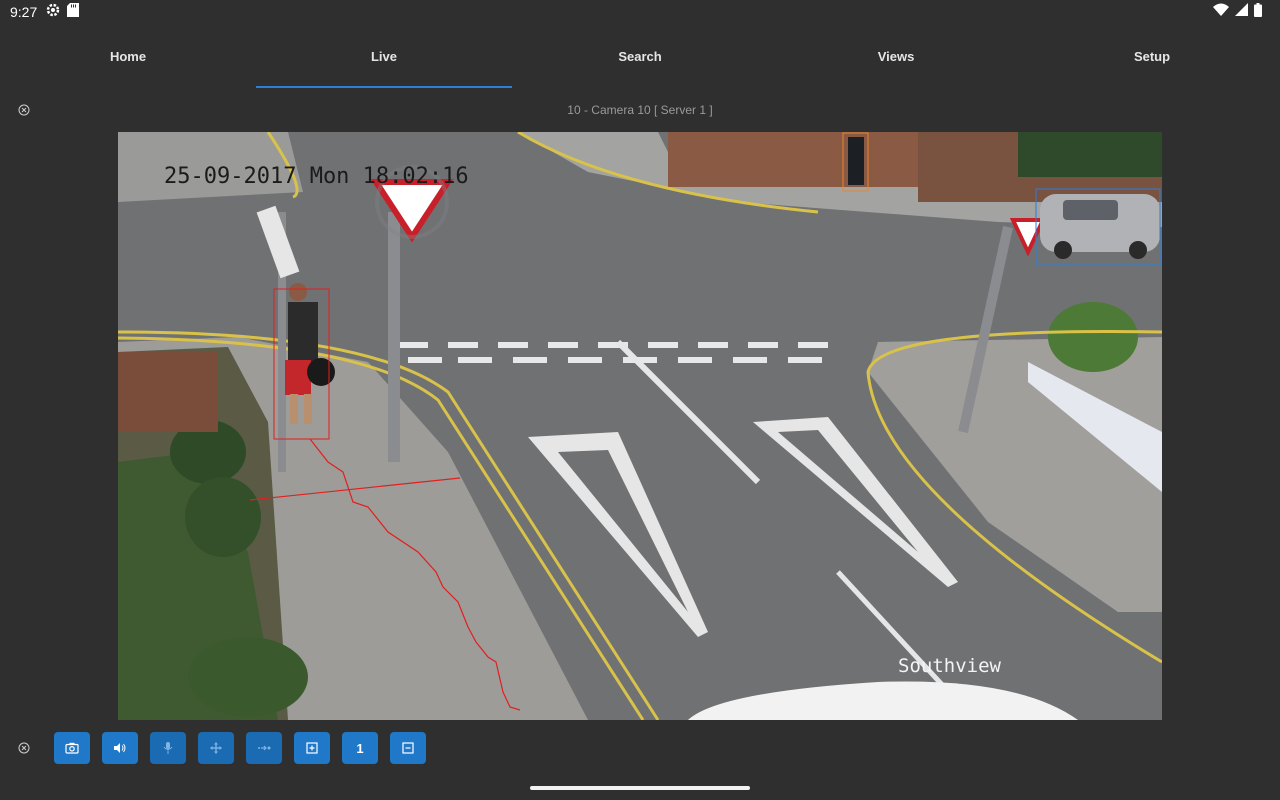 This screenshot has height=800, width=1280. I want to click on close-camera-button, so click(24, 110).